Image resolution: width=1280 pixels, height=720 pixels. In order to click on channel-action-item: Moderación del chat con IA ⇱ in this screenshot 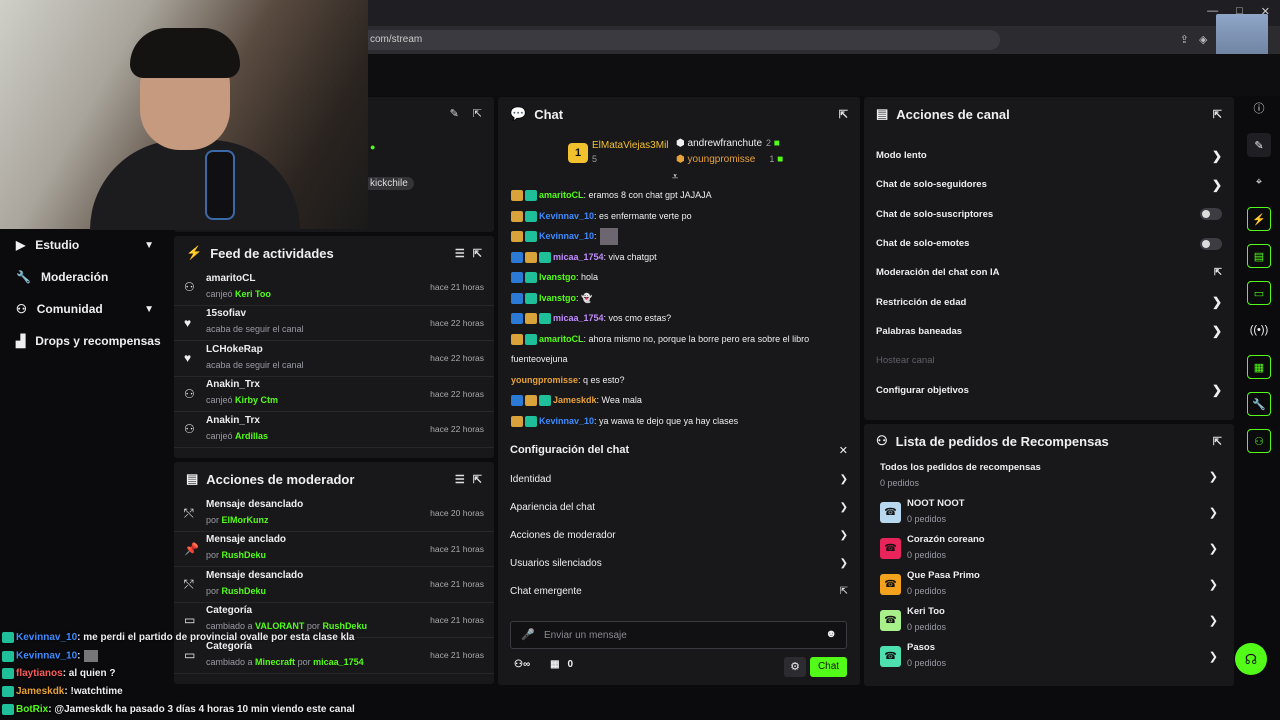, I will do `click(1049, 272)`.